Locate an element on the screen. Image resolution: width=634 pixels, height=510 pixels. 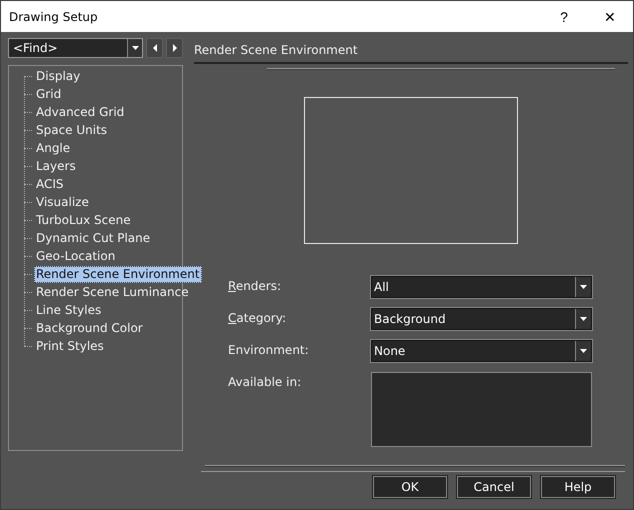
list-box is located at coordinates (481, 409).